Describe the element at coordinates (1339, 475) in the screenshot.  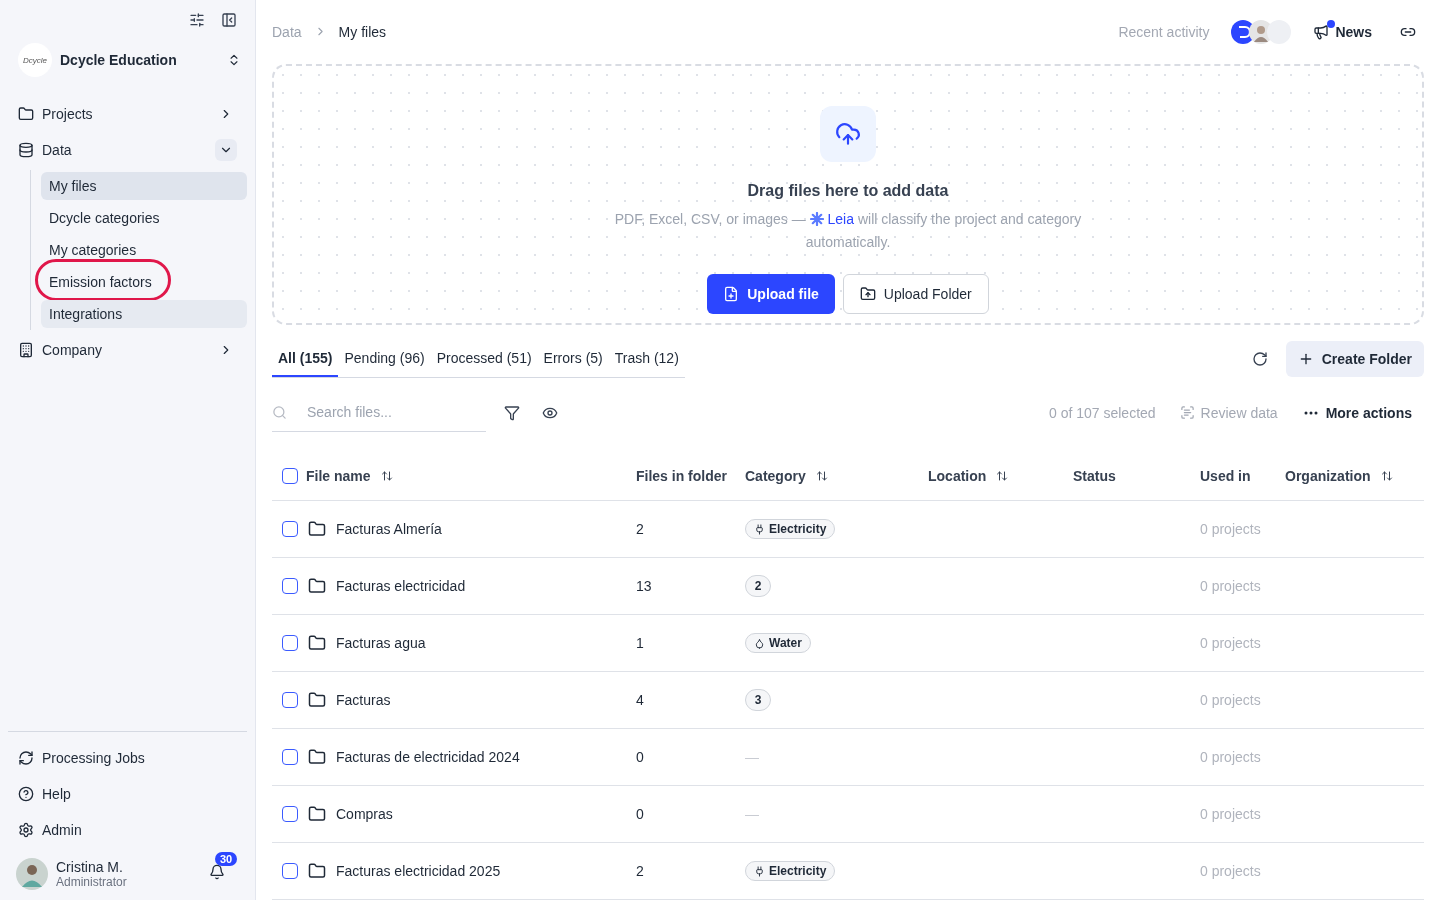
I see `column-header: Organization` at that location.